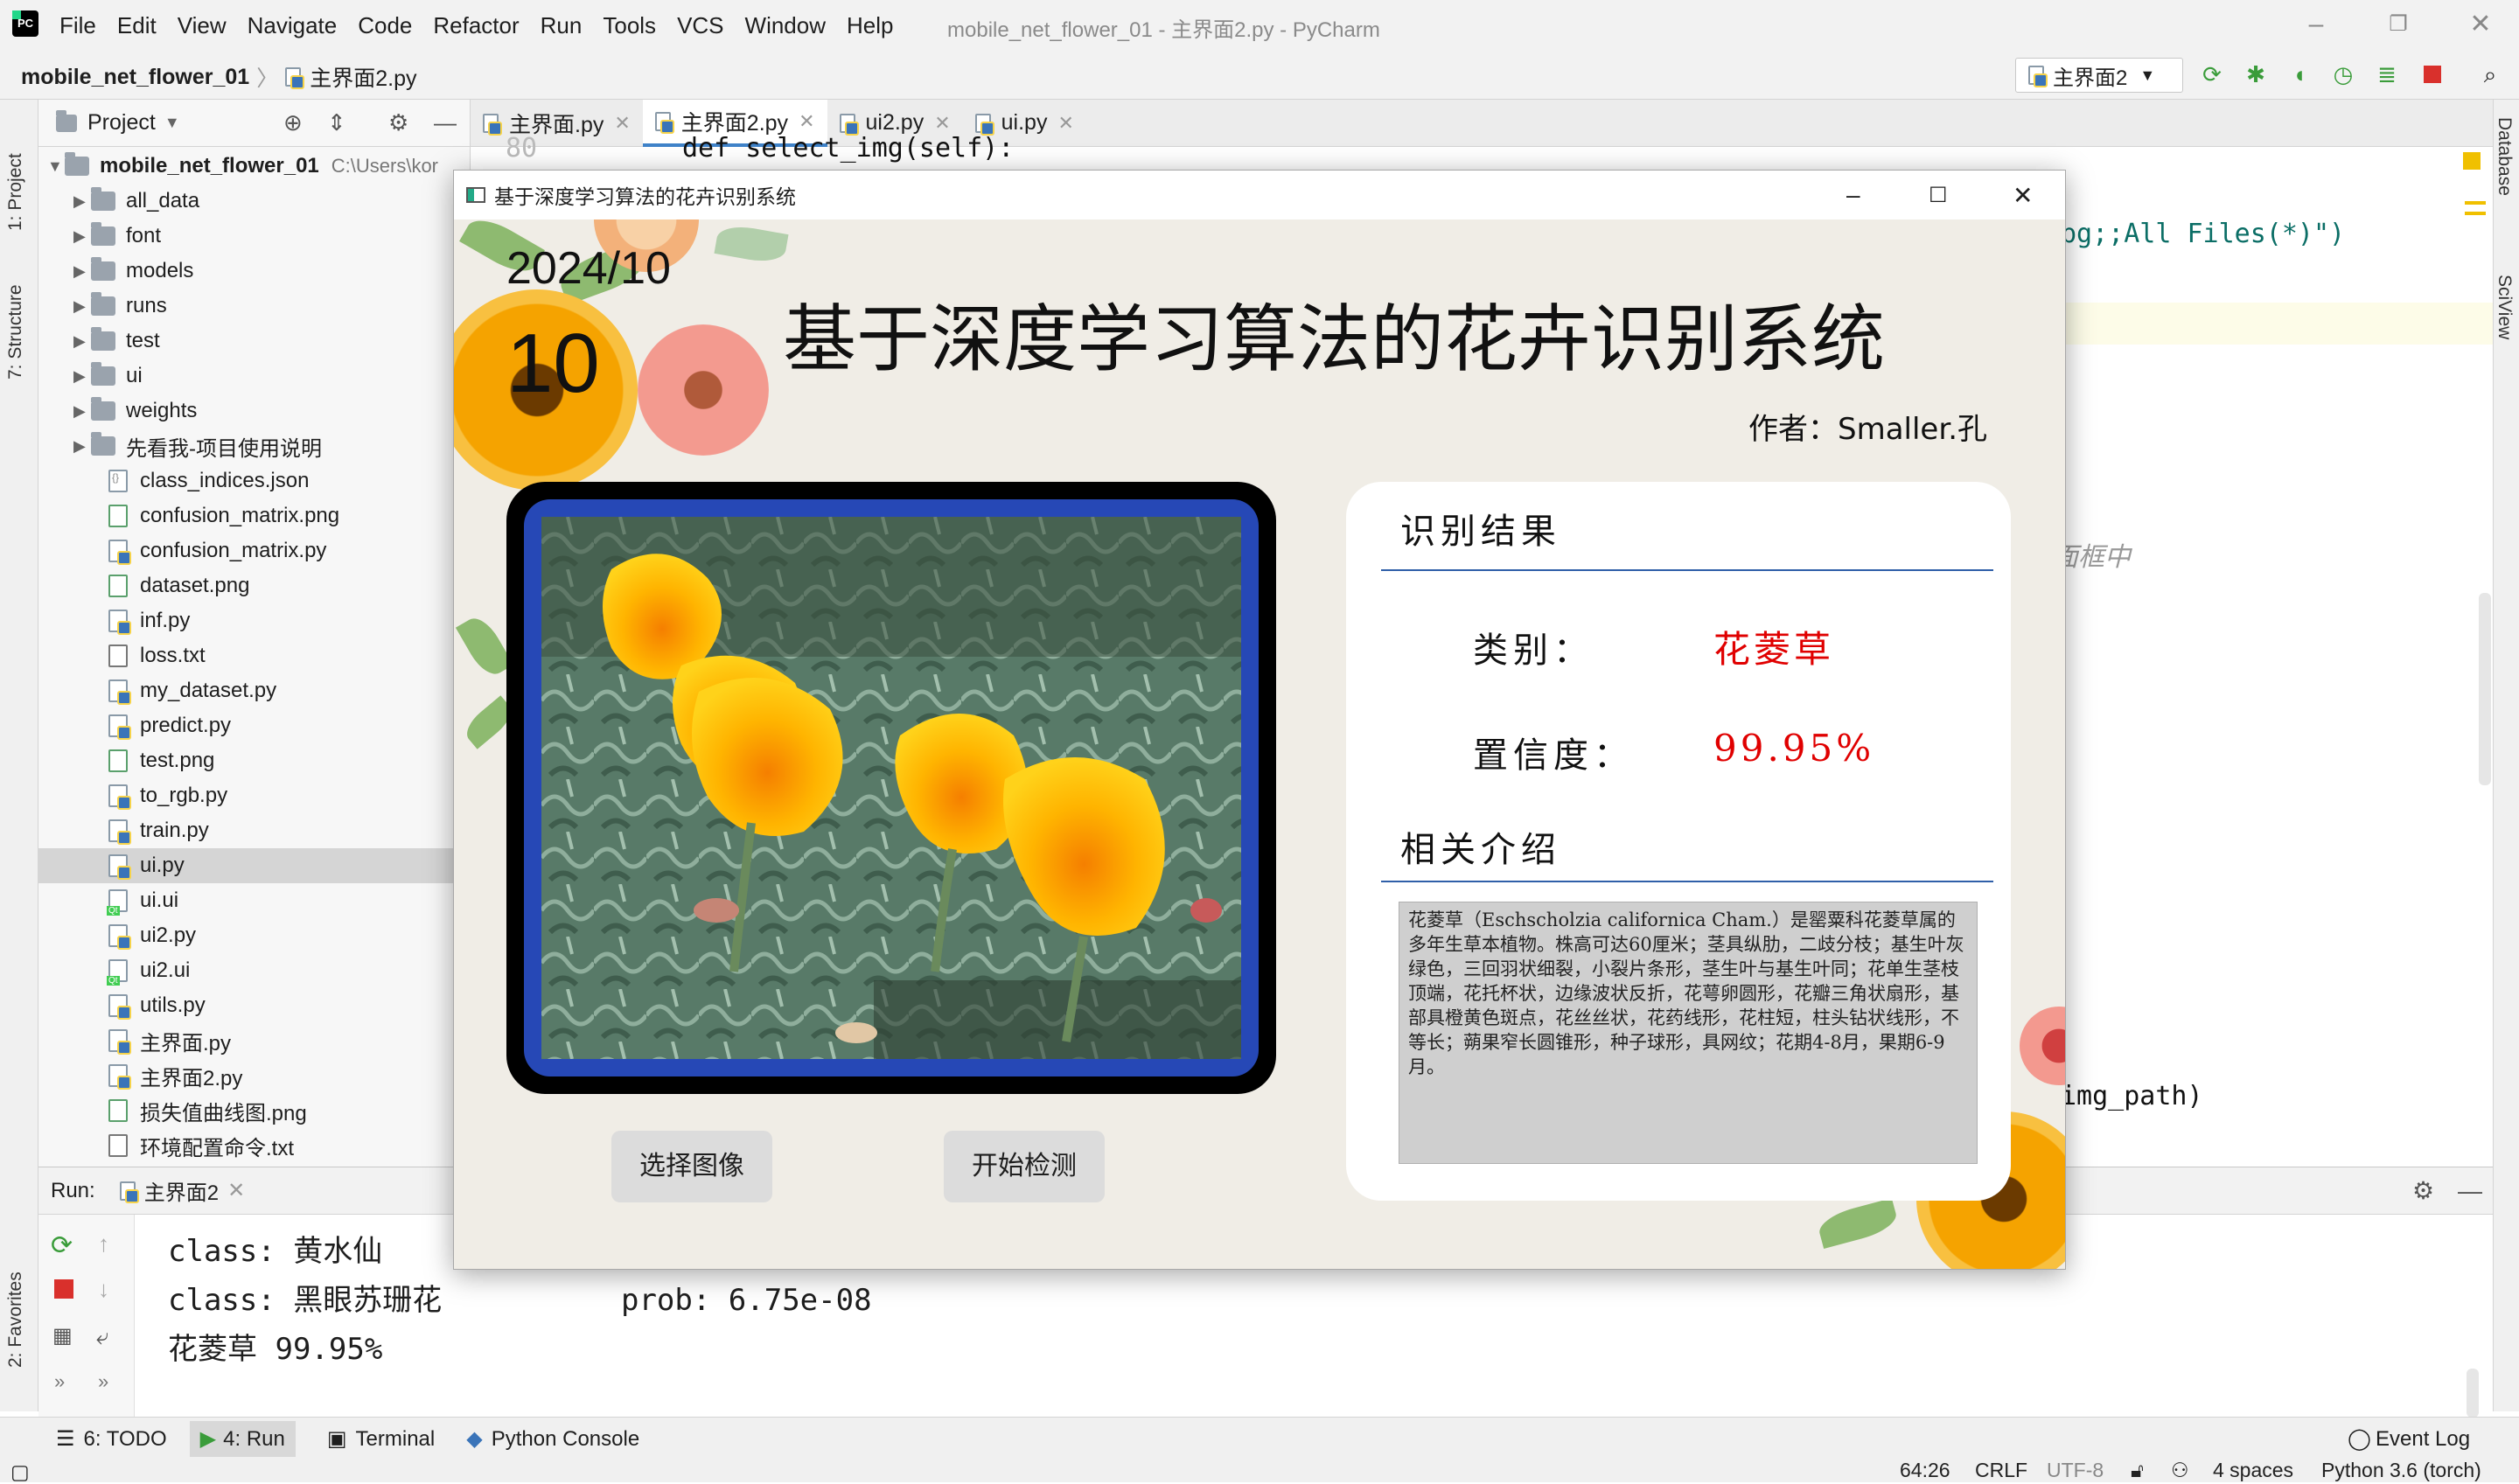  Describe the element at coordinates (254, 725) in the screenshot. I see `tree-file: predict.py` at that location.